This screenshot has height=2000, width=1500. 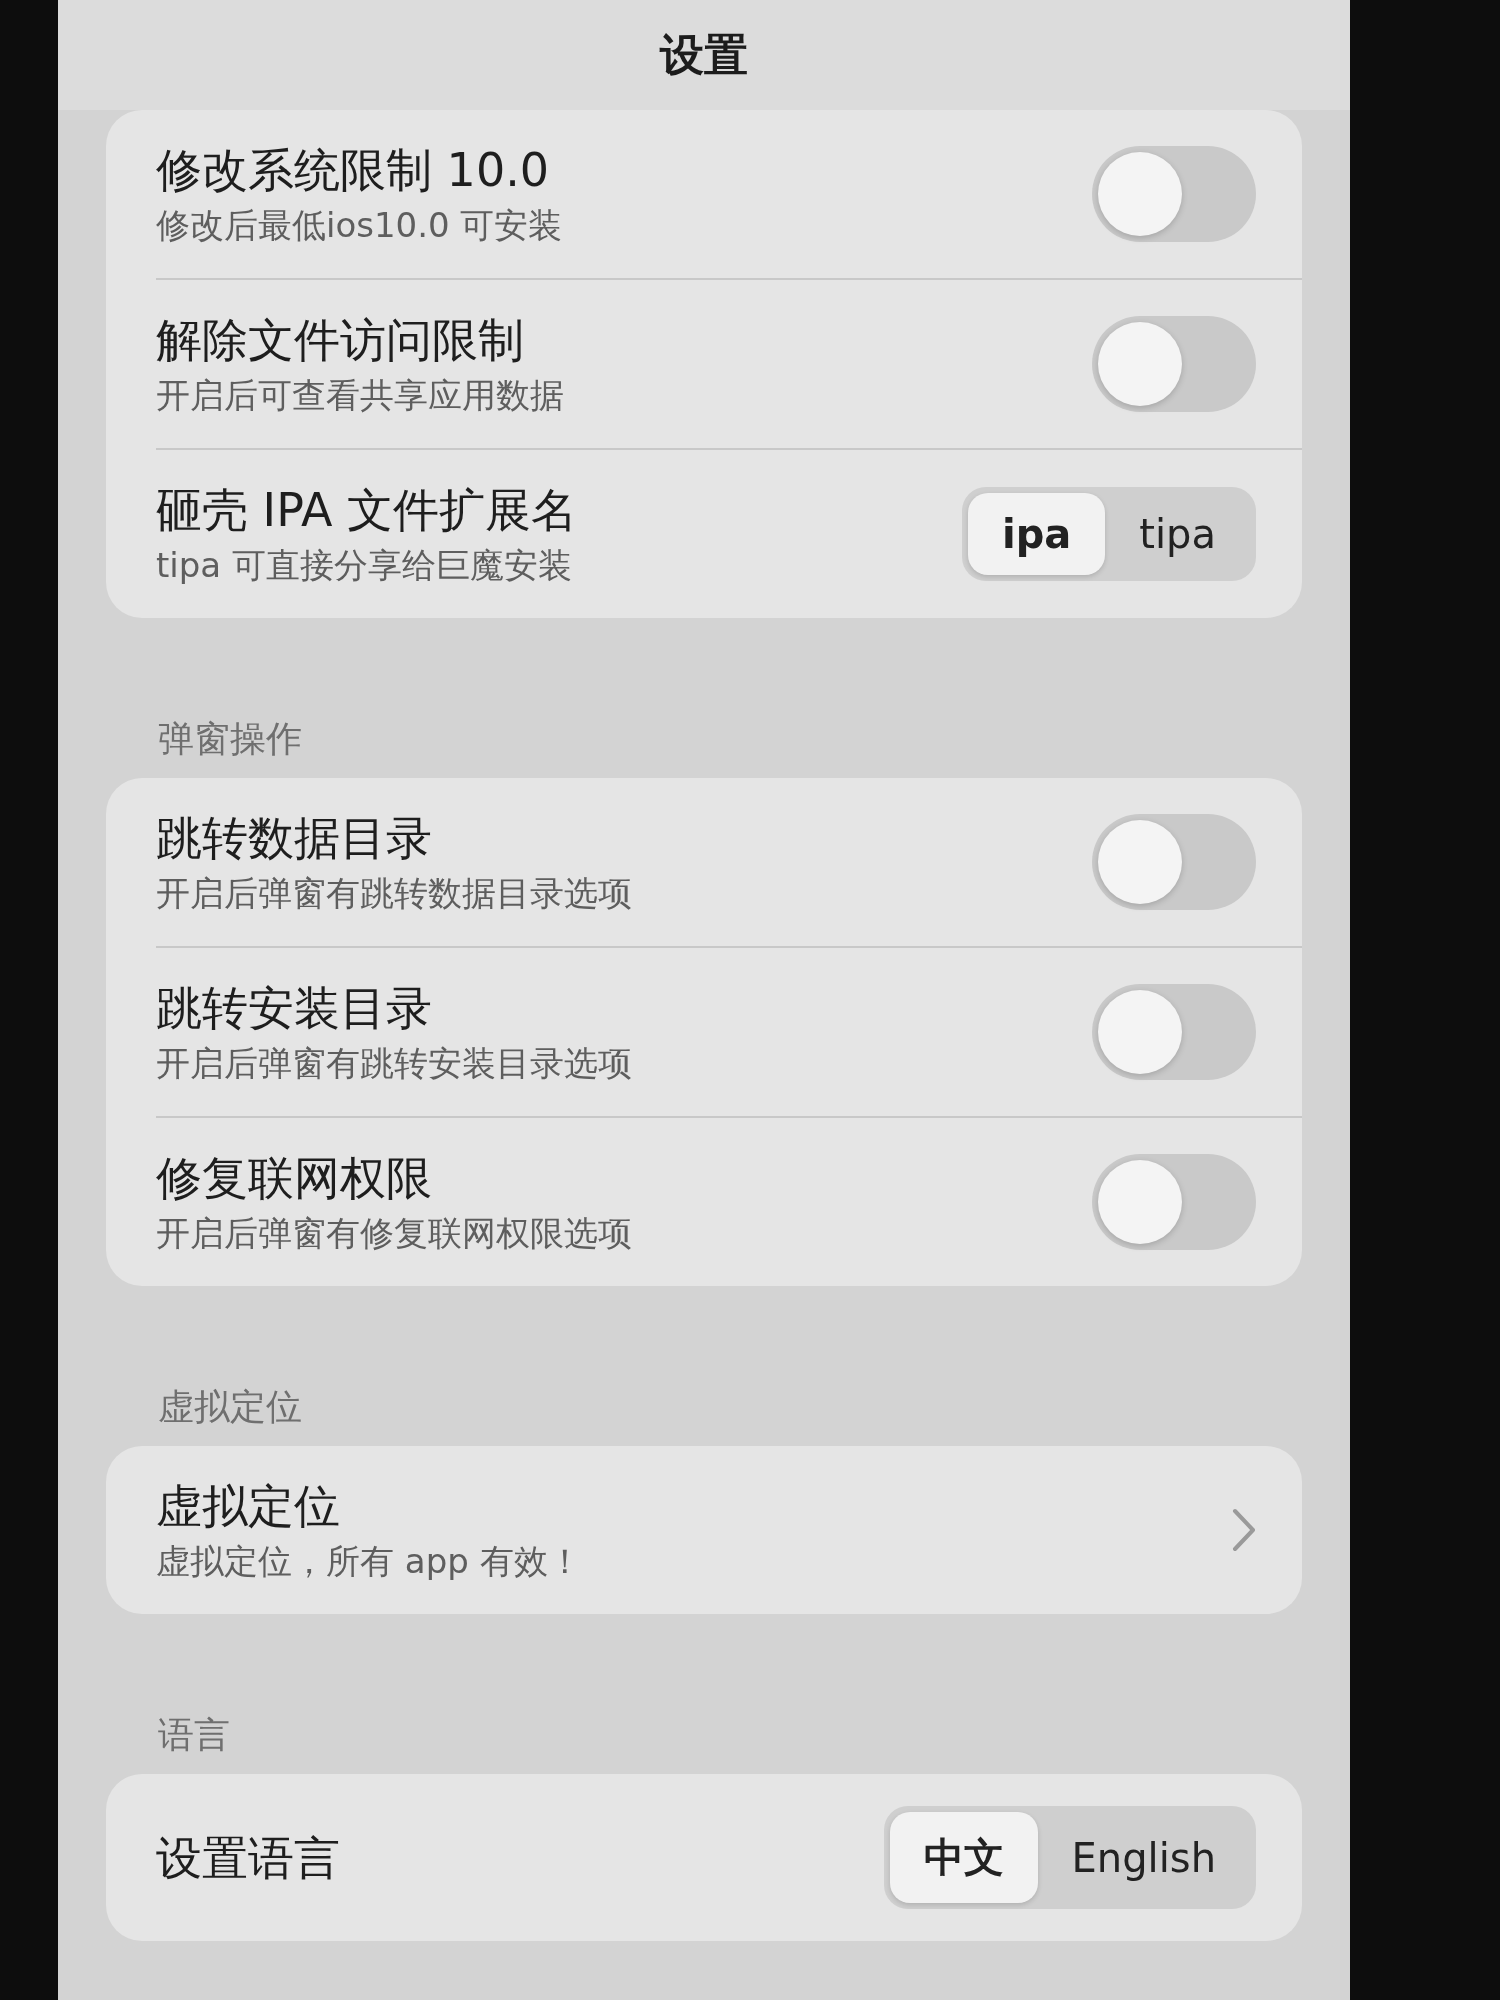 What do you see at coordinates (1177, 534) in the screenshot?
I see `segment-option: tipa` at bounding box center [1177, 534].